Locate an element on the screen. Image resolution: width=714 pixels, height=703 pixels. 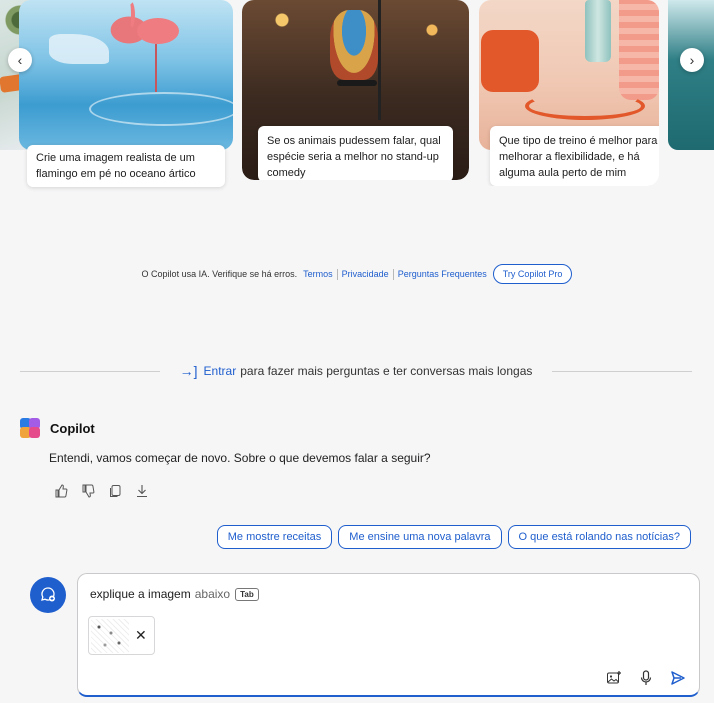
input-toolbar is located at coordinates (646, 678).